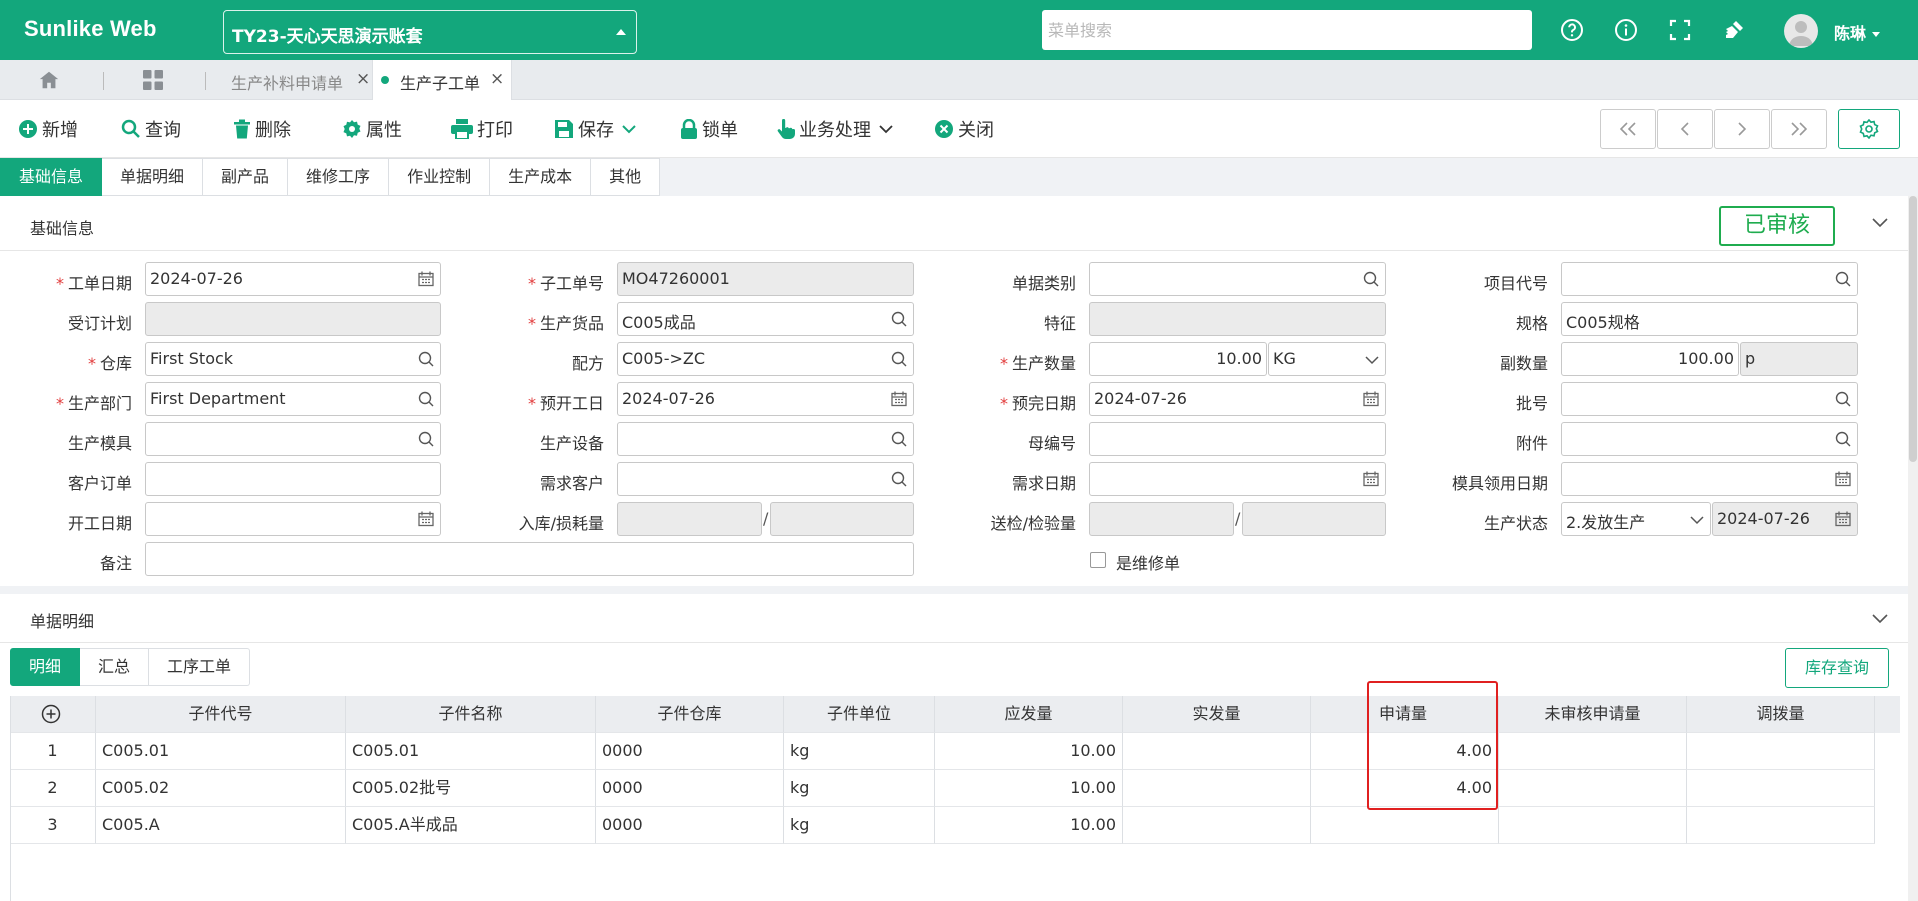  Describe the element at coordinates (529, 559) in the screenshot. I see `remark-field` at that location.